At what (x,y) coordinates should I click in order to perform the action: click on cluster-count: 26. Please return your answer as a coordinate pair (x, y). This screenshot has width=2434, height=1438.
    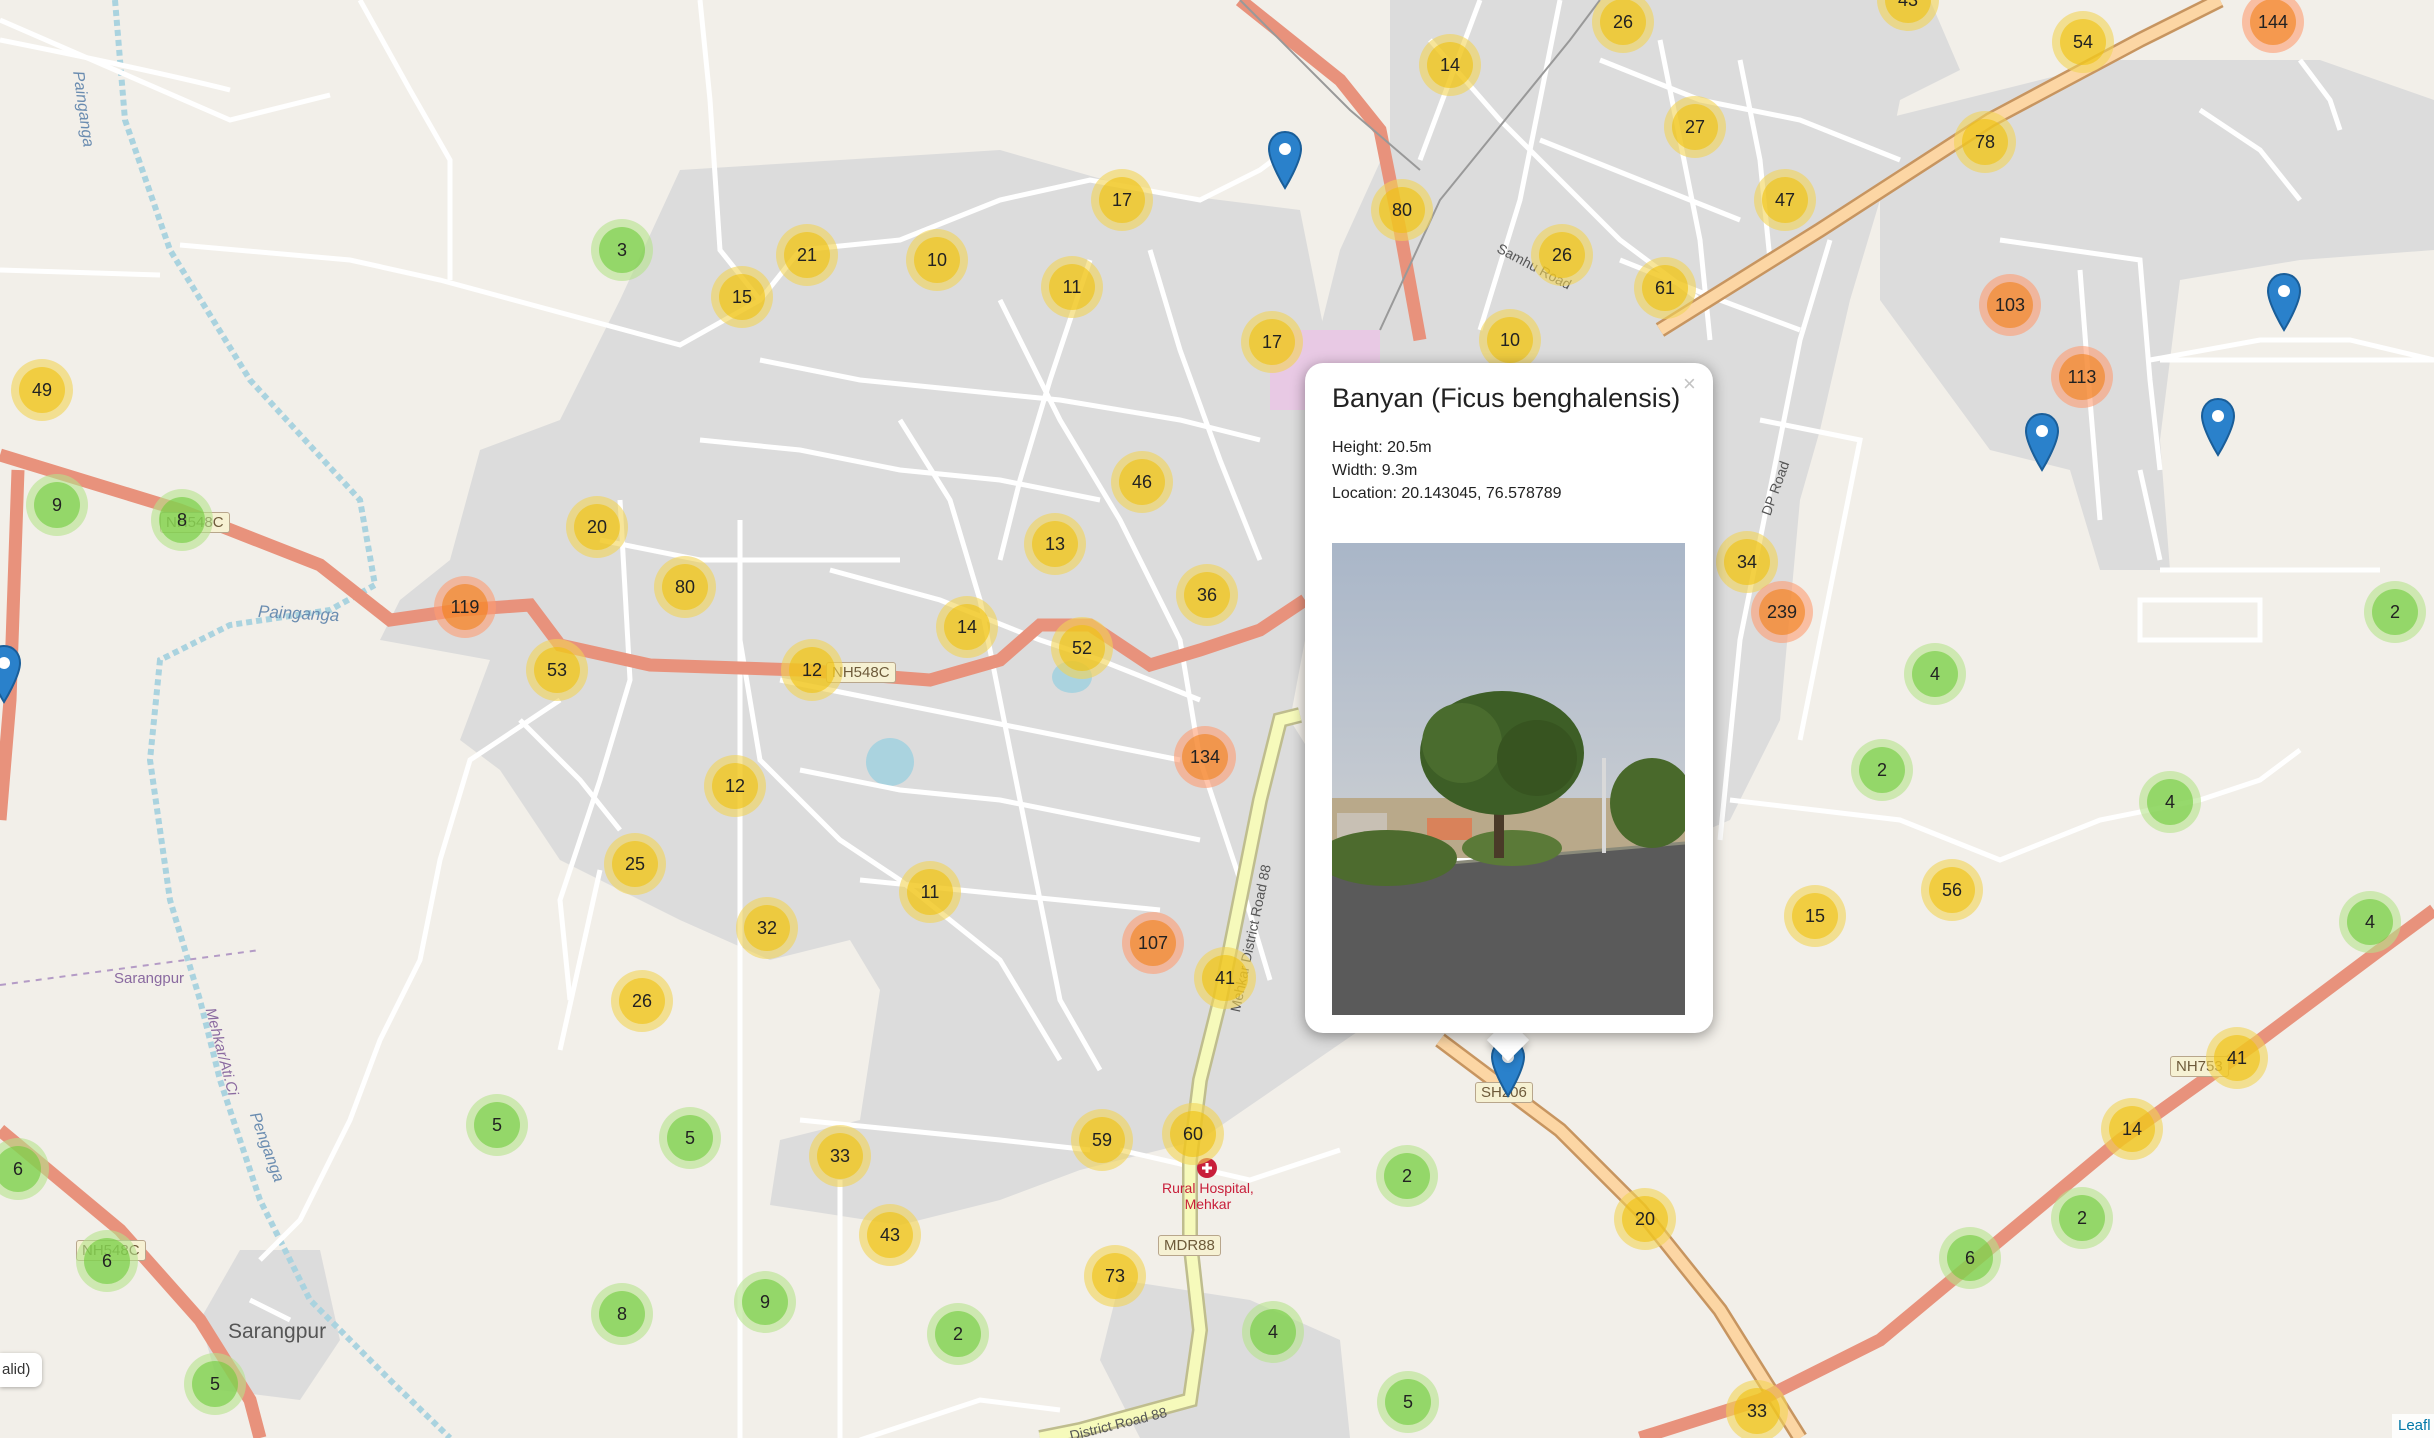
    Looking at the image, I should click on (1562, 255).